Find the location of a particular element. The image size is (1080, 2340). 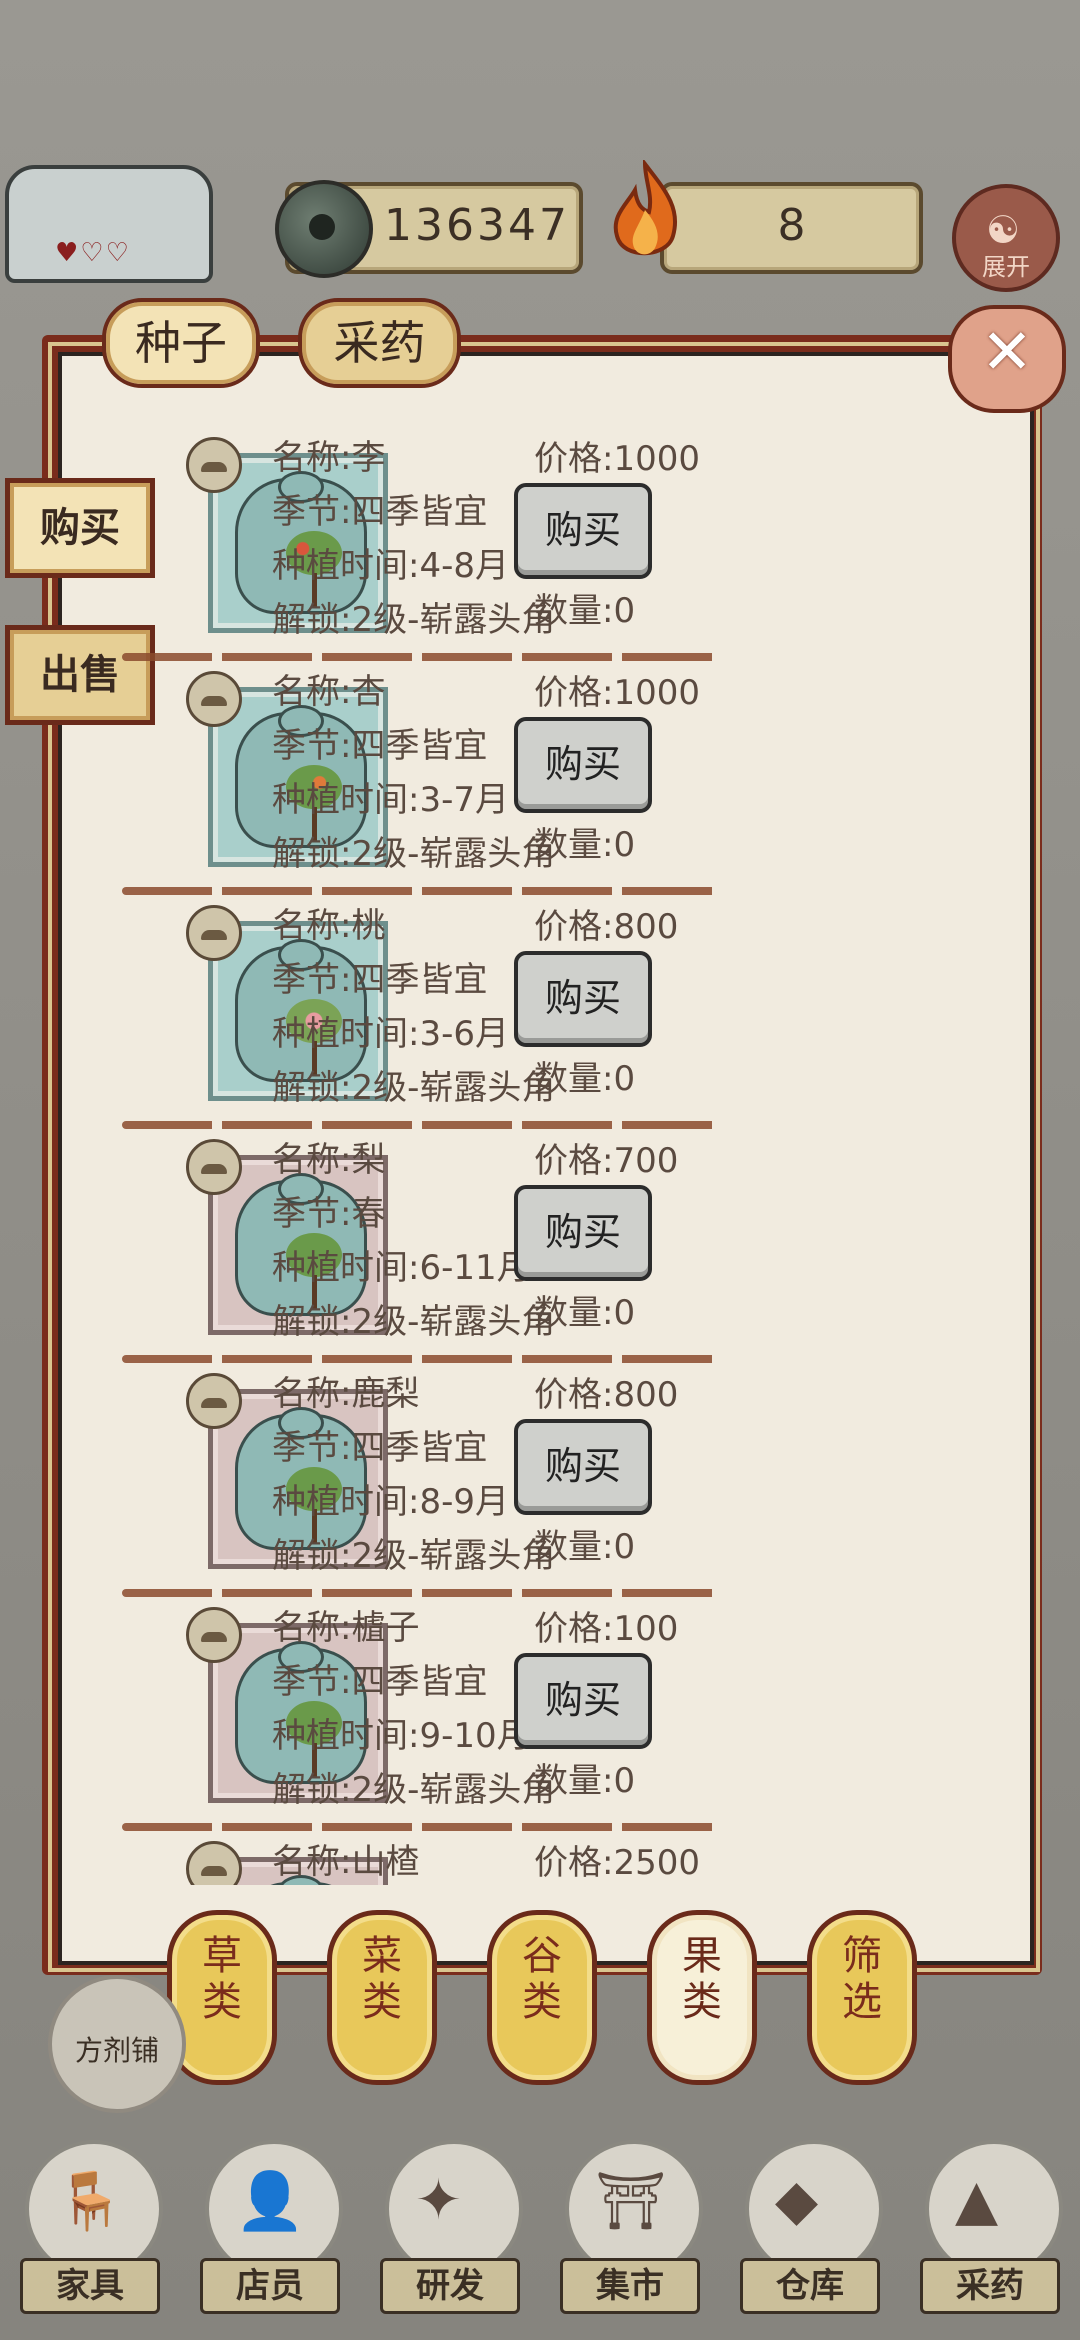

seed-item: 名称:山楂 价格:2500 is located at coordinates (540, 1857).